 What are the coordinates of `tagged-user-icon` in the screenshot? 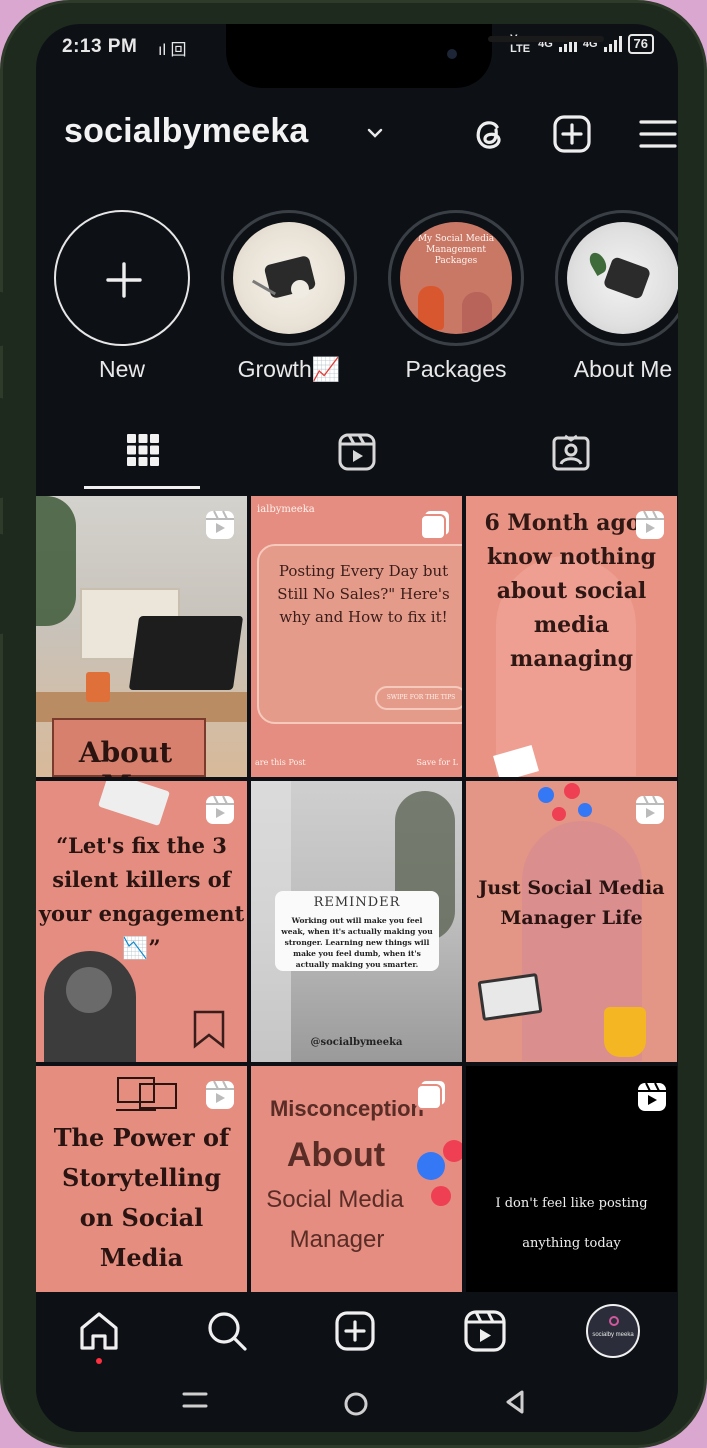 It's located at (571, 452).